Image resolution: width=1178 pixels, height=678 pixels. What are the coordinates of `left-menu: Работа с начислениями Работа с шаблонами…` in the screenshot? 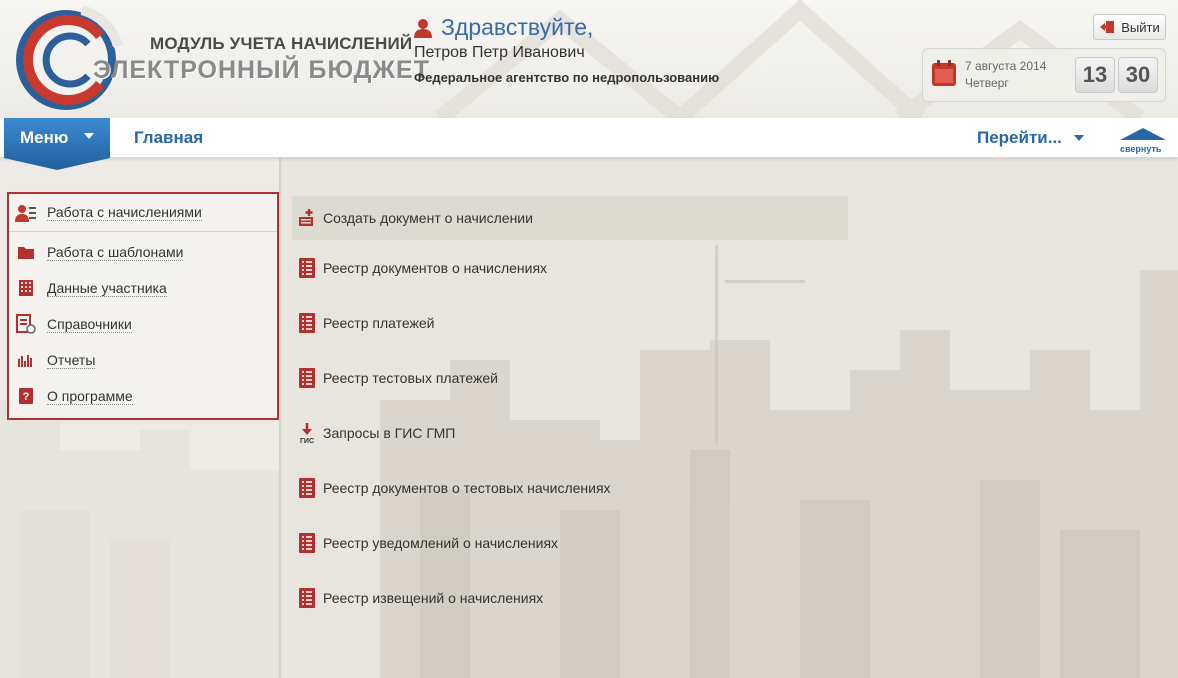 It's located at (143, 306).